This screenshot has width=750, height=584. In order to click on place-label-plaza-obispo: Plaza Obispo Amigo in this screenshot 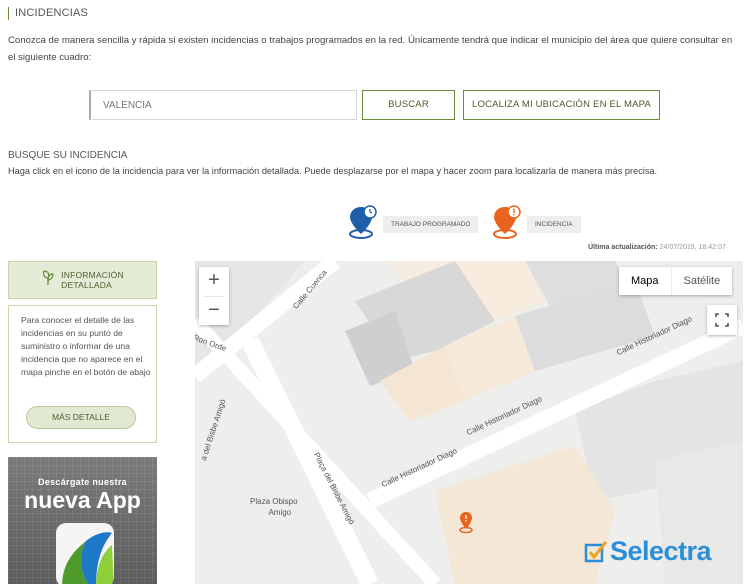, I will do `click(274, 507)`.